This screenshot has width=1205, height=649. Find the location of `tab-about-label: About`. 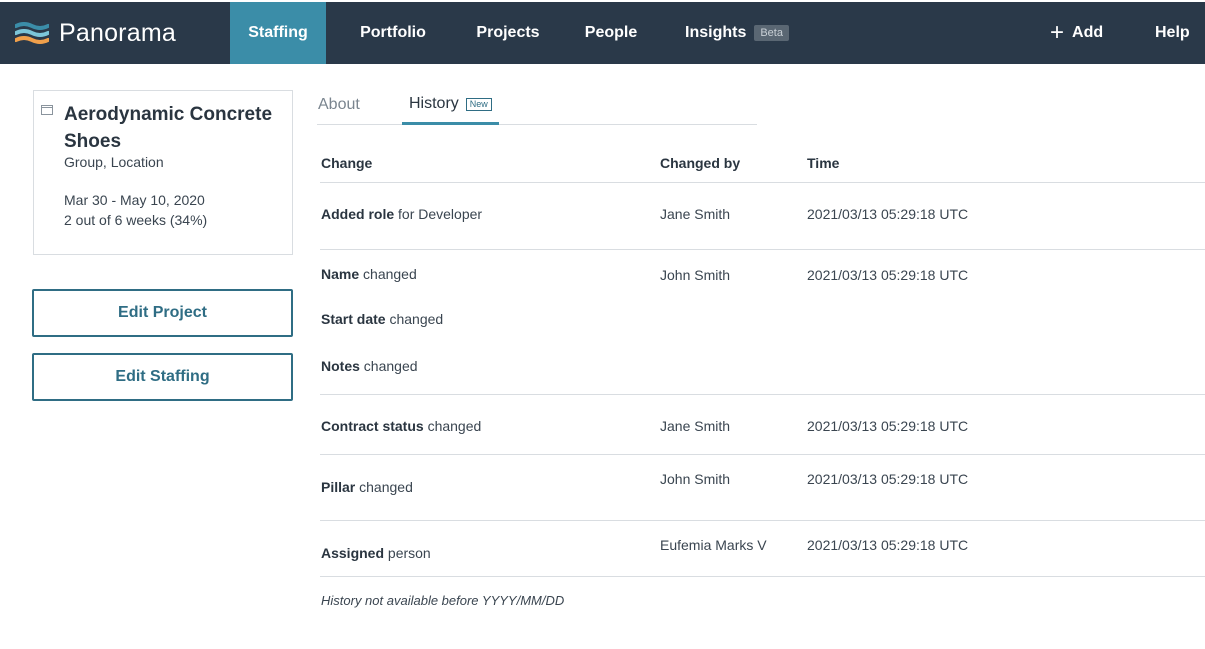

tab-about-label: About is located at coordinates (339, 104).